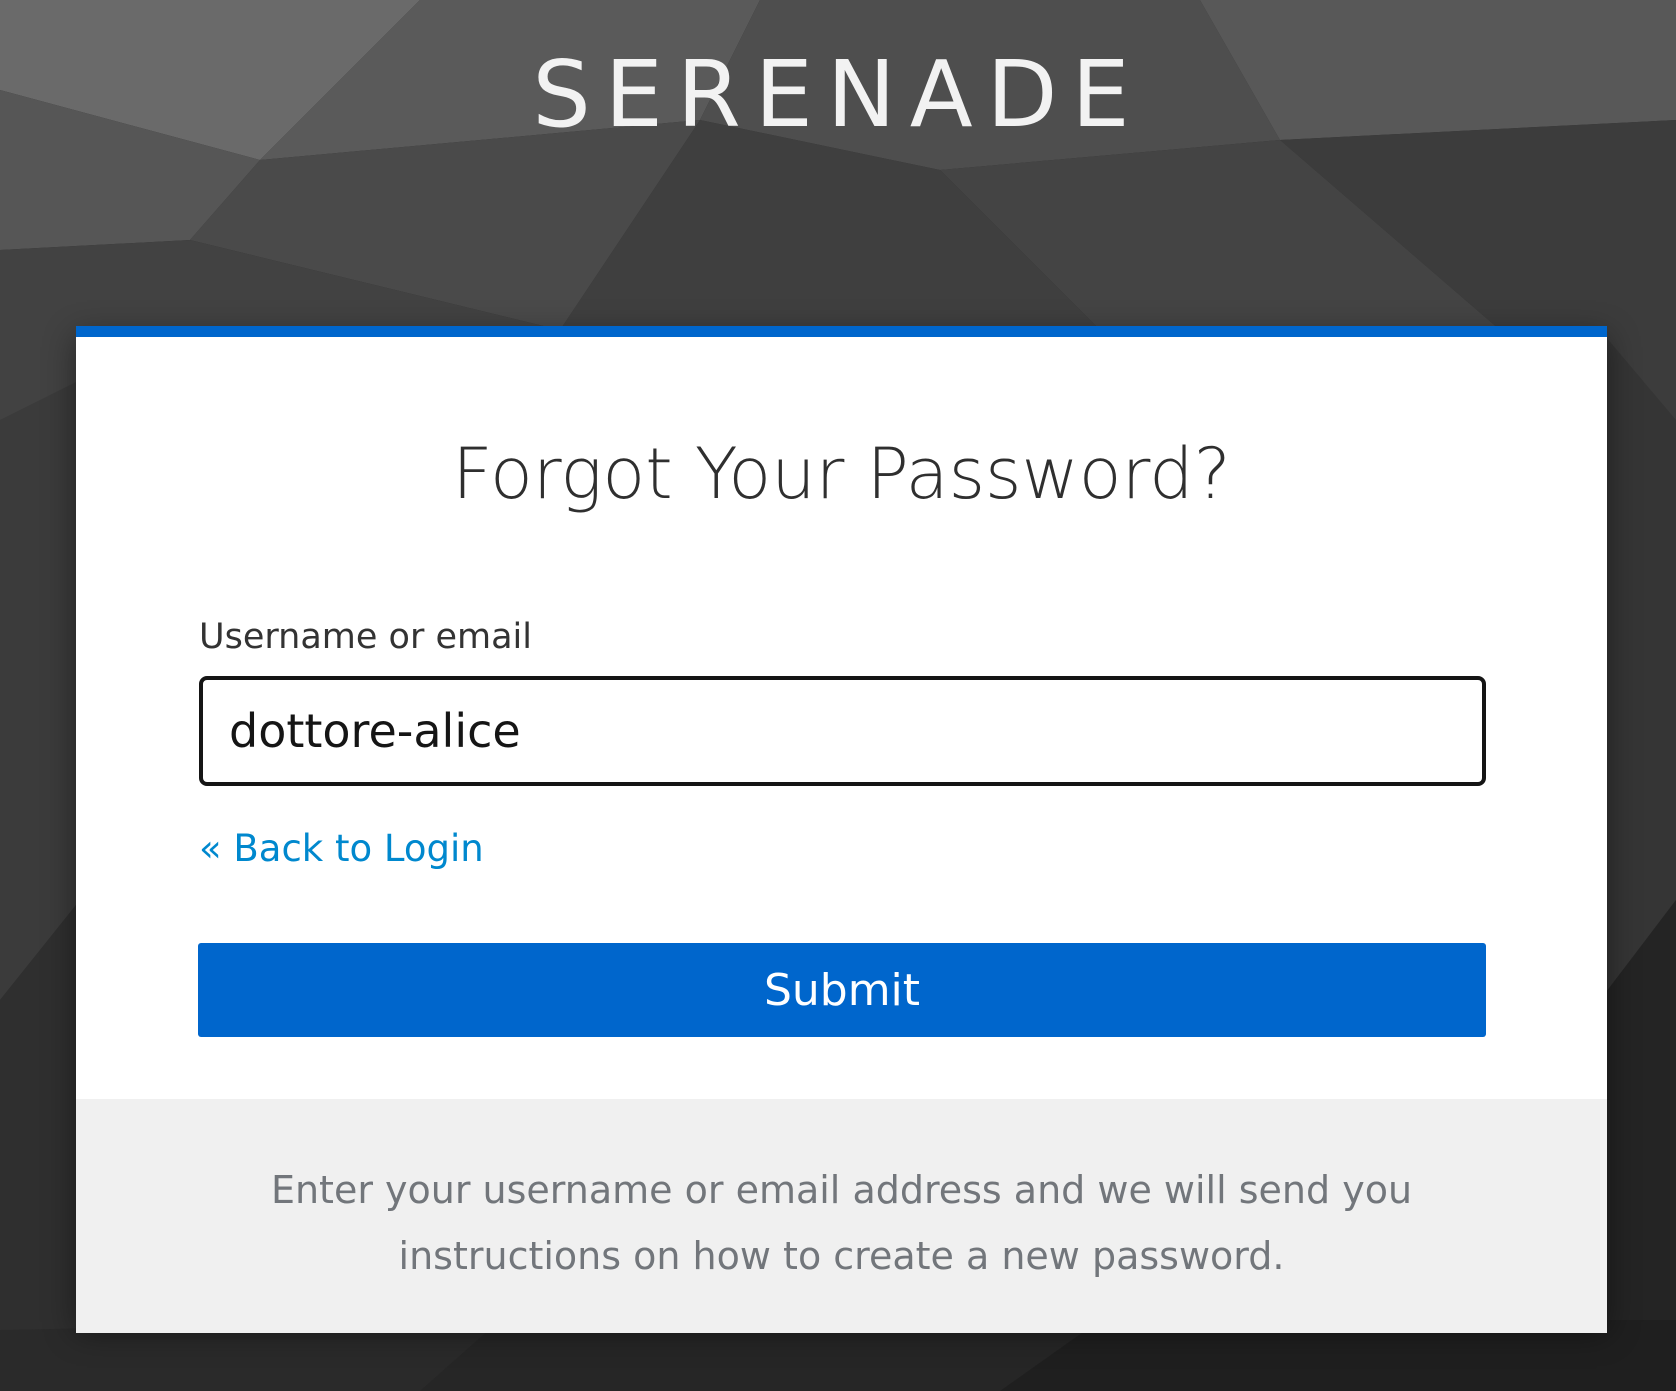 The image size is (1676, 1391). Describe the element at coordinates (841, 474) in the screenshot. I see `page-title: Forgot Your Password?` at that location.